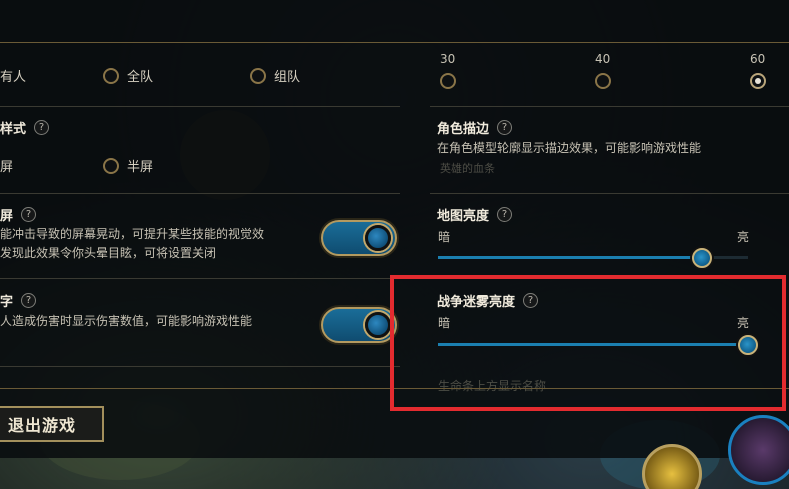  What do you see at coordinates (140, 77) in the screenshot?
I see `party-option-2-label: 全队` at bounding box center [140, 77].